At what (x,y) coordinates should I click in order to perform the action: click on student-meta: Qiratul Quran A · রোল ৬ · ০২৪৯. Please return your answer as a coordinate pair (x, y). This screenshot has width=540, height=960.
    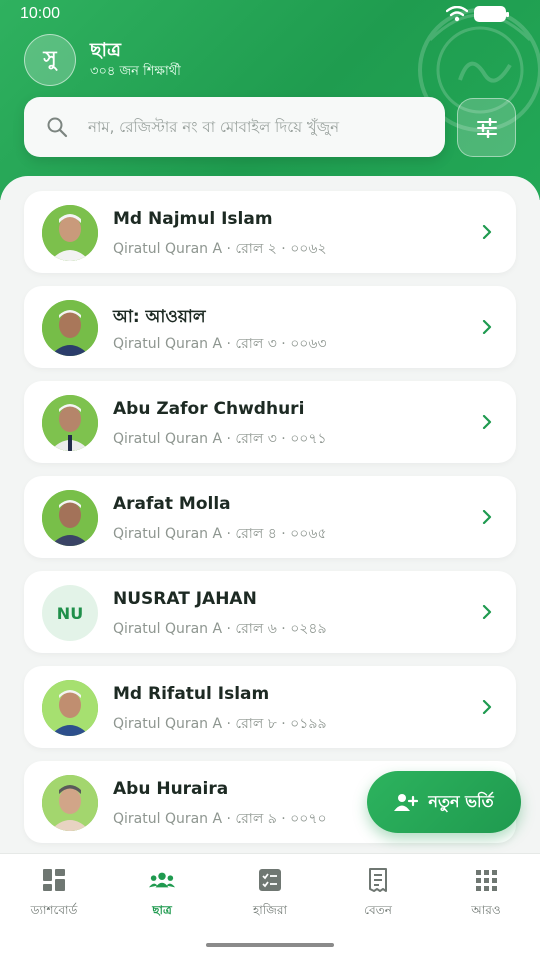
    Looking at the image, I should click on (220, 629).